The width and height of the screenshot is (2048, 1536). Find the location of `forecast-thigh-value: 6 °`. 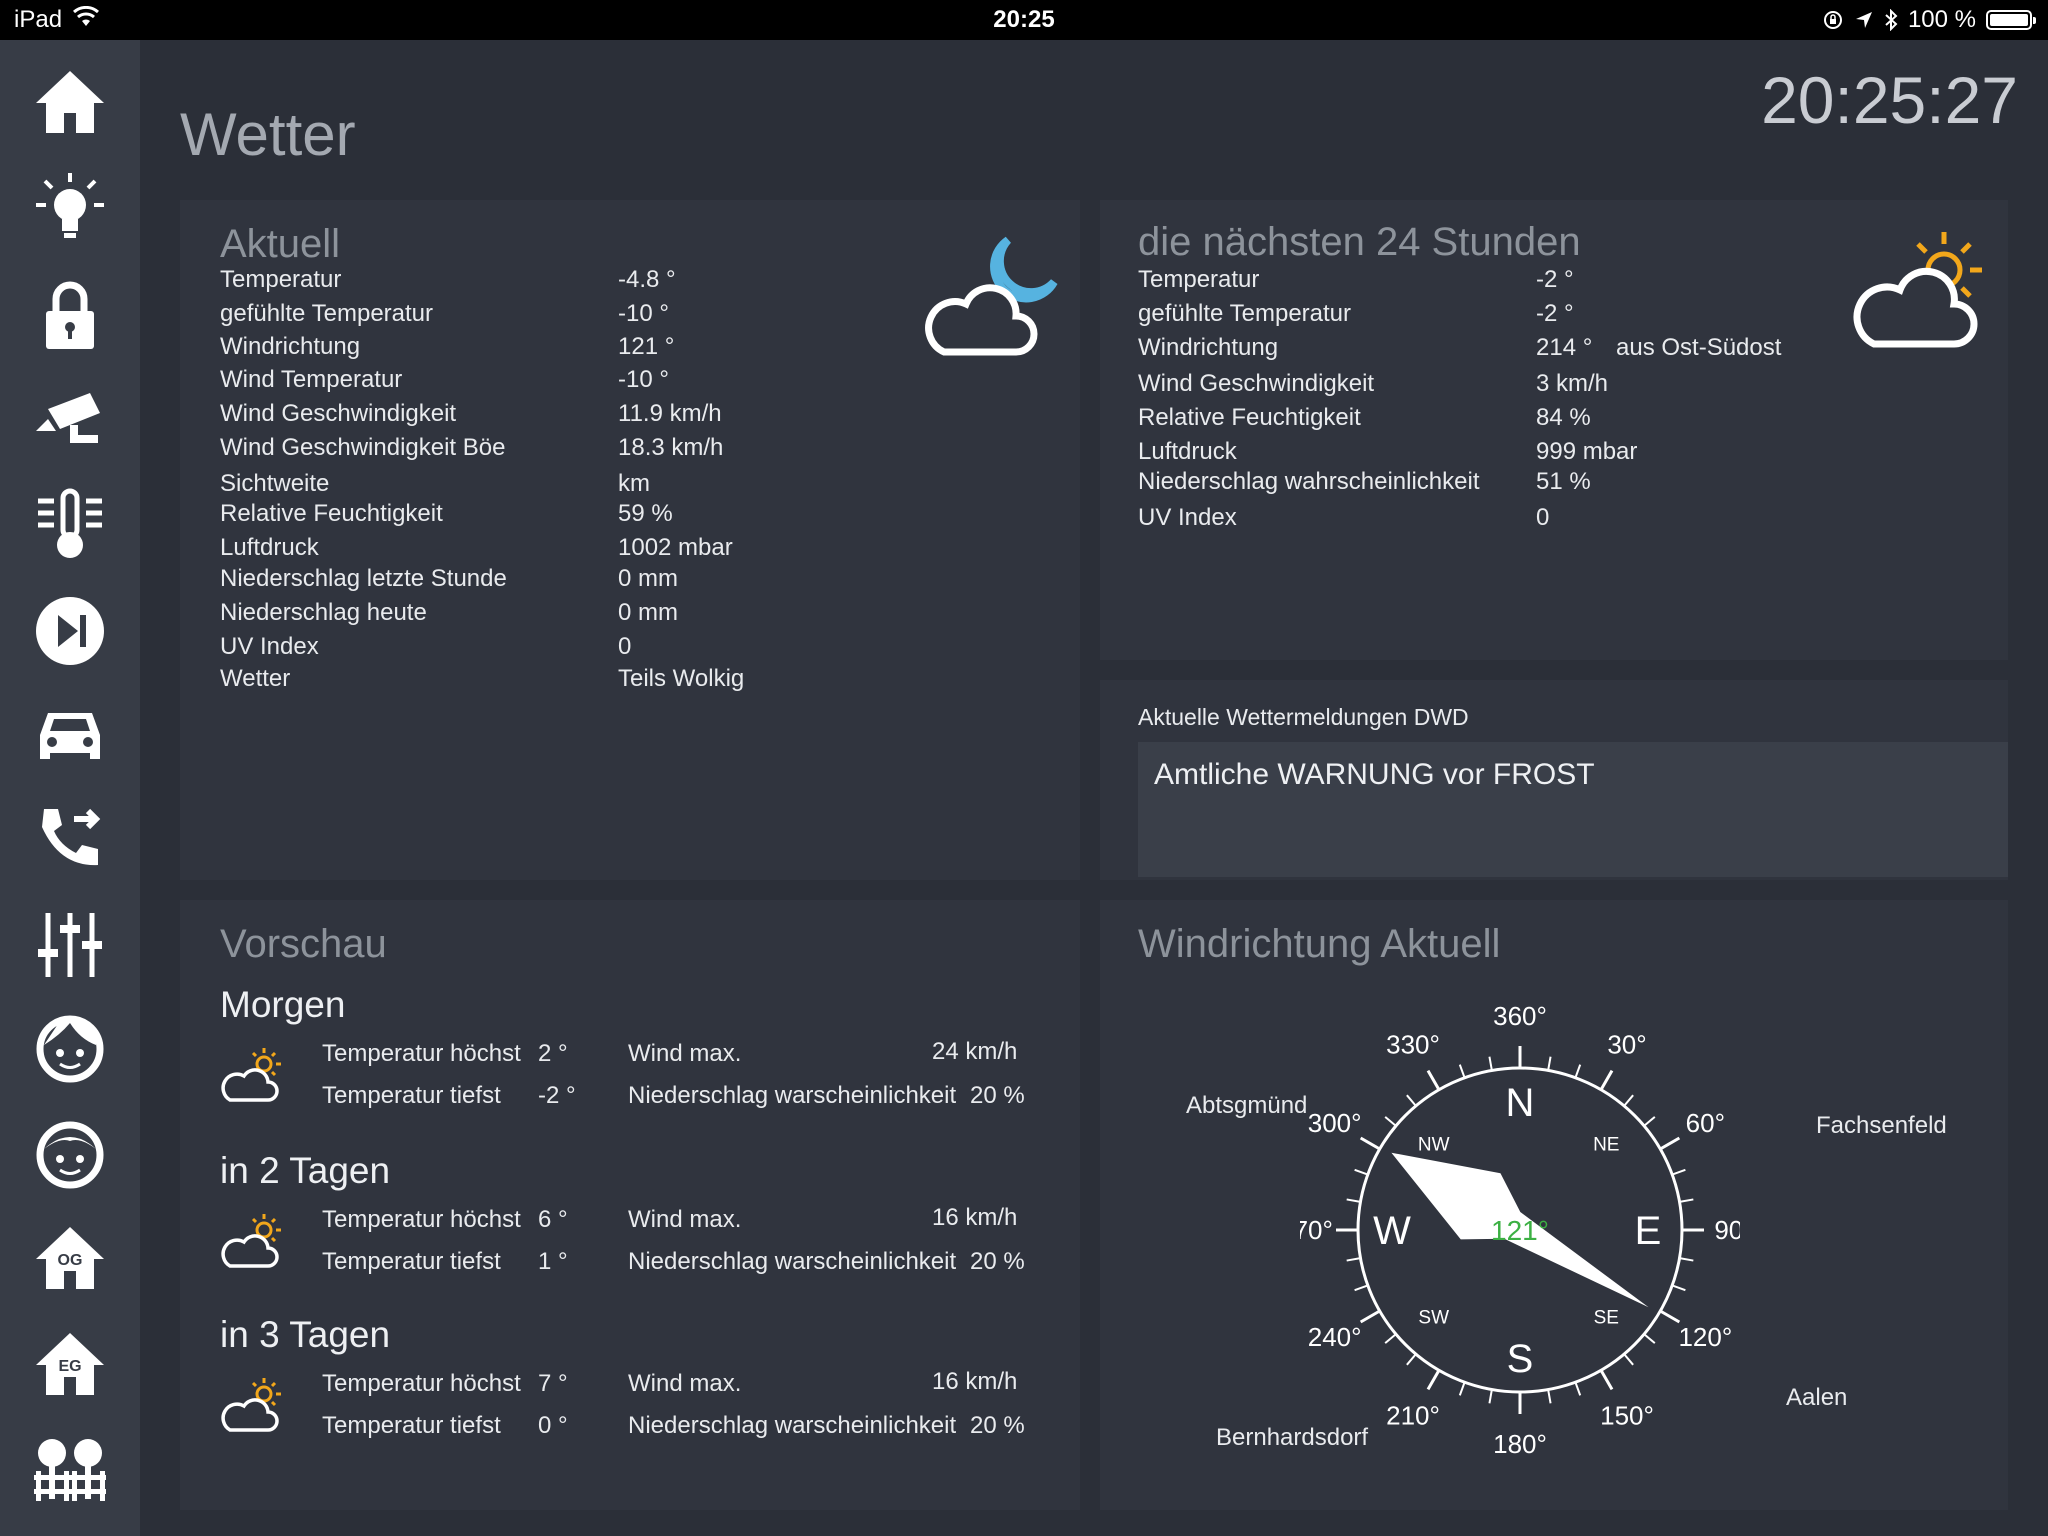

forecast-thigh-value: 6 ° is located at coordinates (553, 1219).